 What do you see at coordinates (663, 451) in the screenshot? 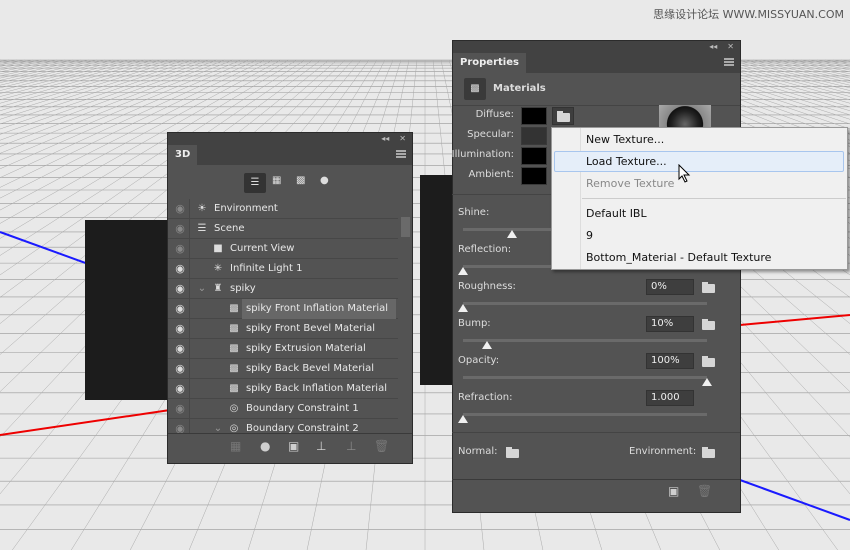
I see `environment-label: Environment:` at bounding box center [663, 451].